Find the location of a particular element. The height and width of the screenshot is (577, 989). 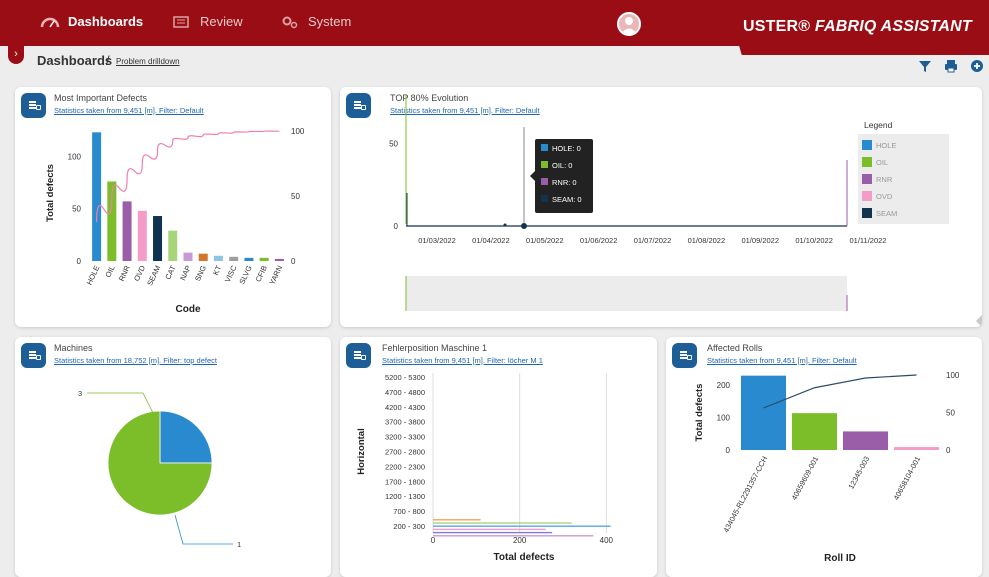

breadcrumb-link: Problem drilldown is located at coordinates (148, 61).